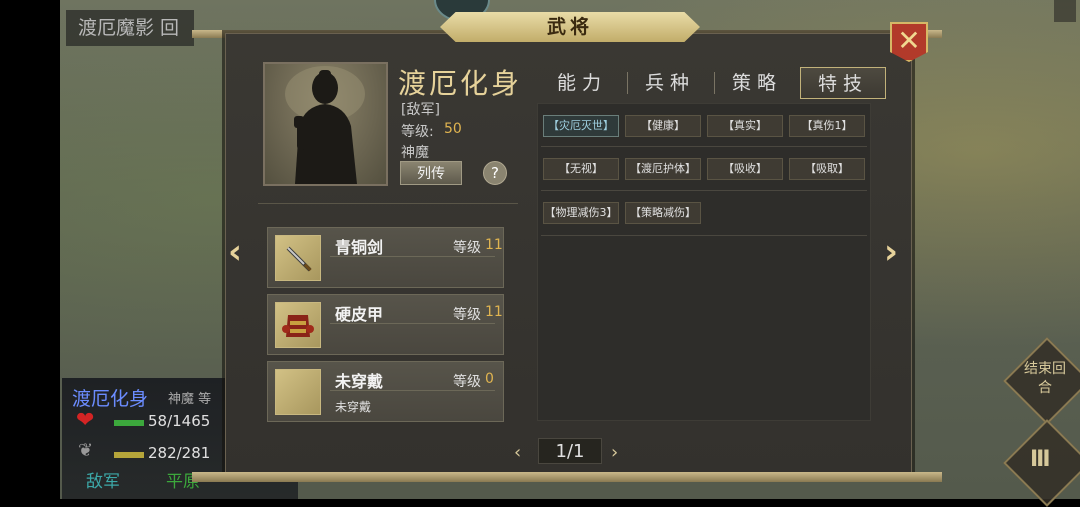 This screenshot has width=1080, height=507. Describe the element at coordinates (129, 455) in the screenshot. I see `mp-bar` at that location.